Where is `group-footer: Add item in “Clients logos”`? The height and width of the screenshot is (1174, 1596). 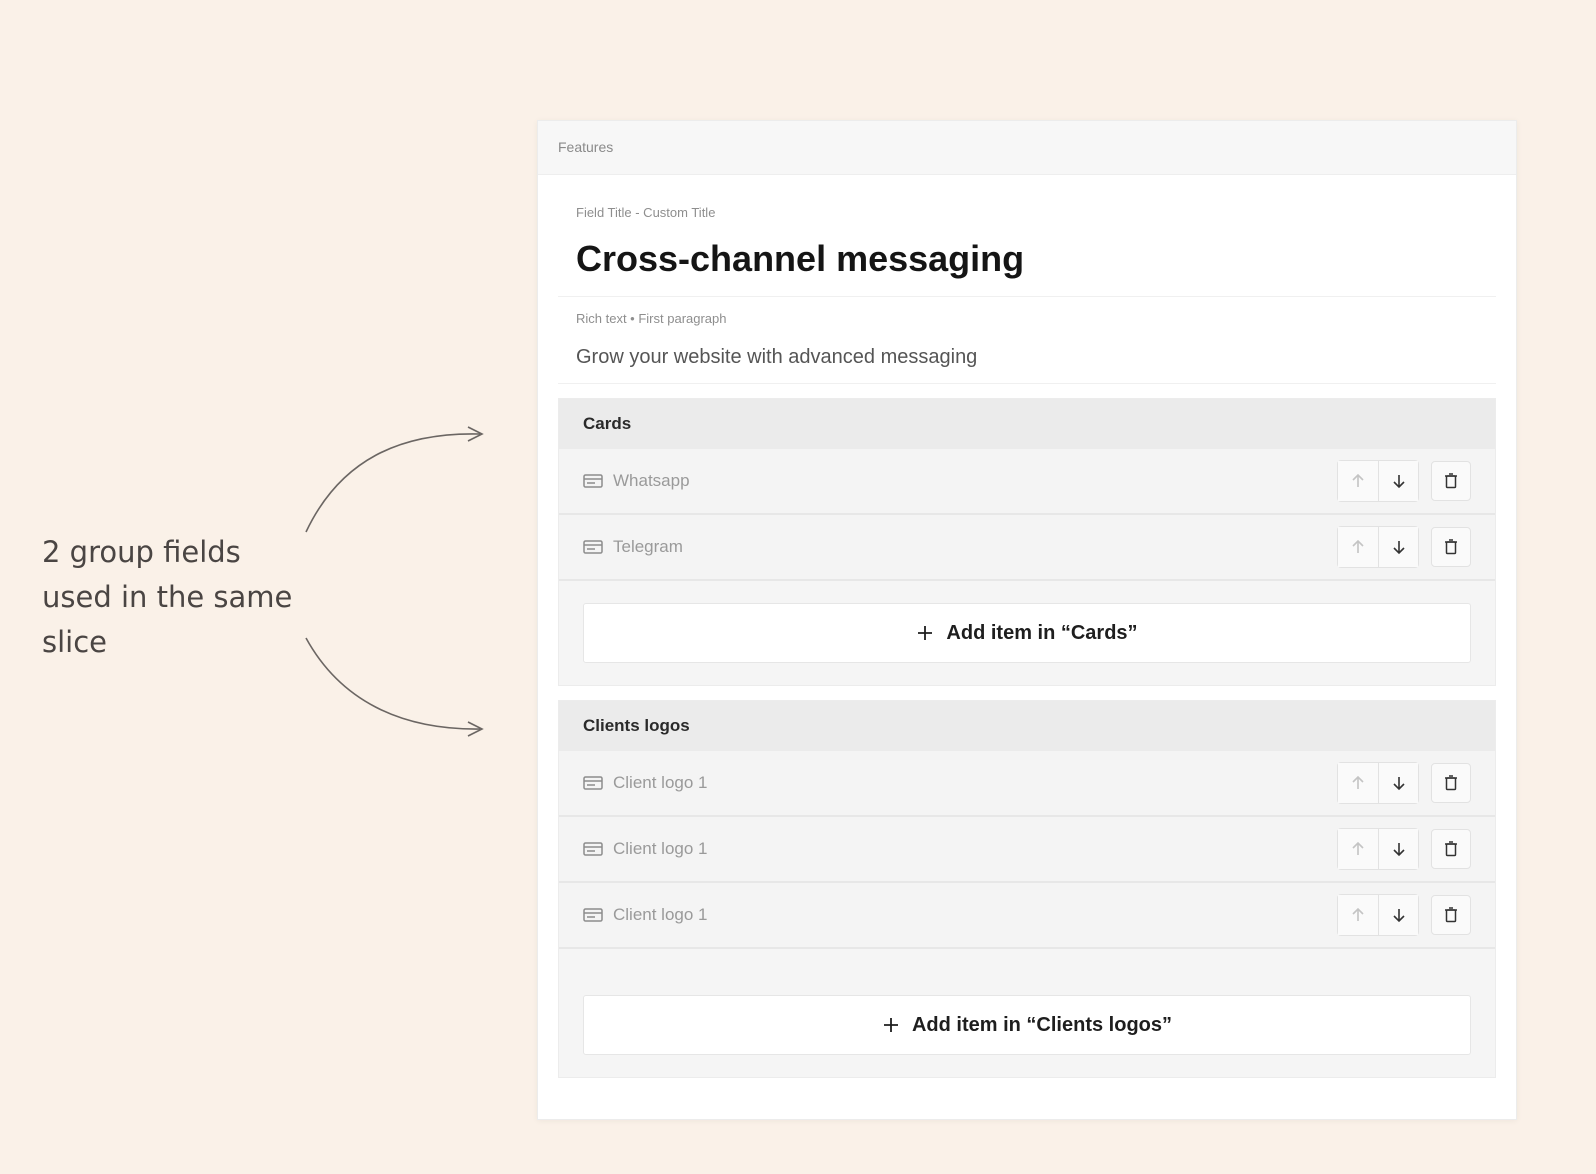
group-footer: Add item in “Clients logos” is located at coordinates (1027, 1013).